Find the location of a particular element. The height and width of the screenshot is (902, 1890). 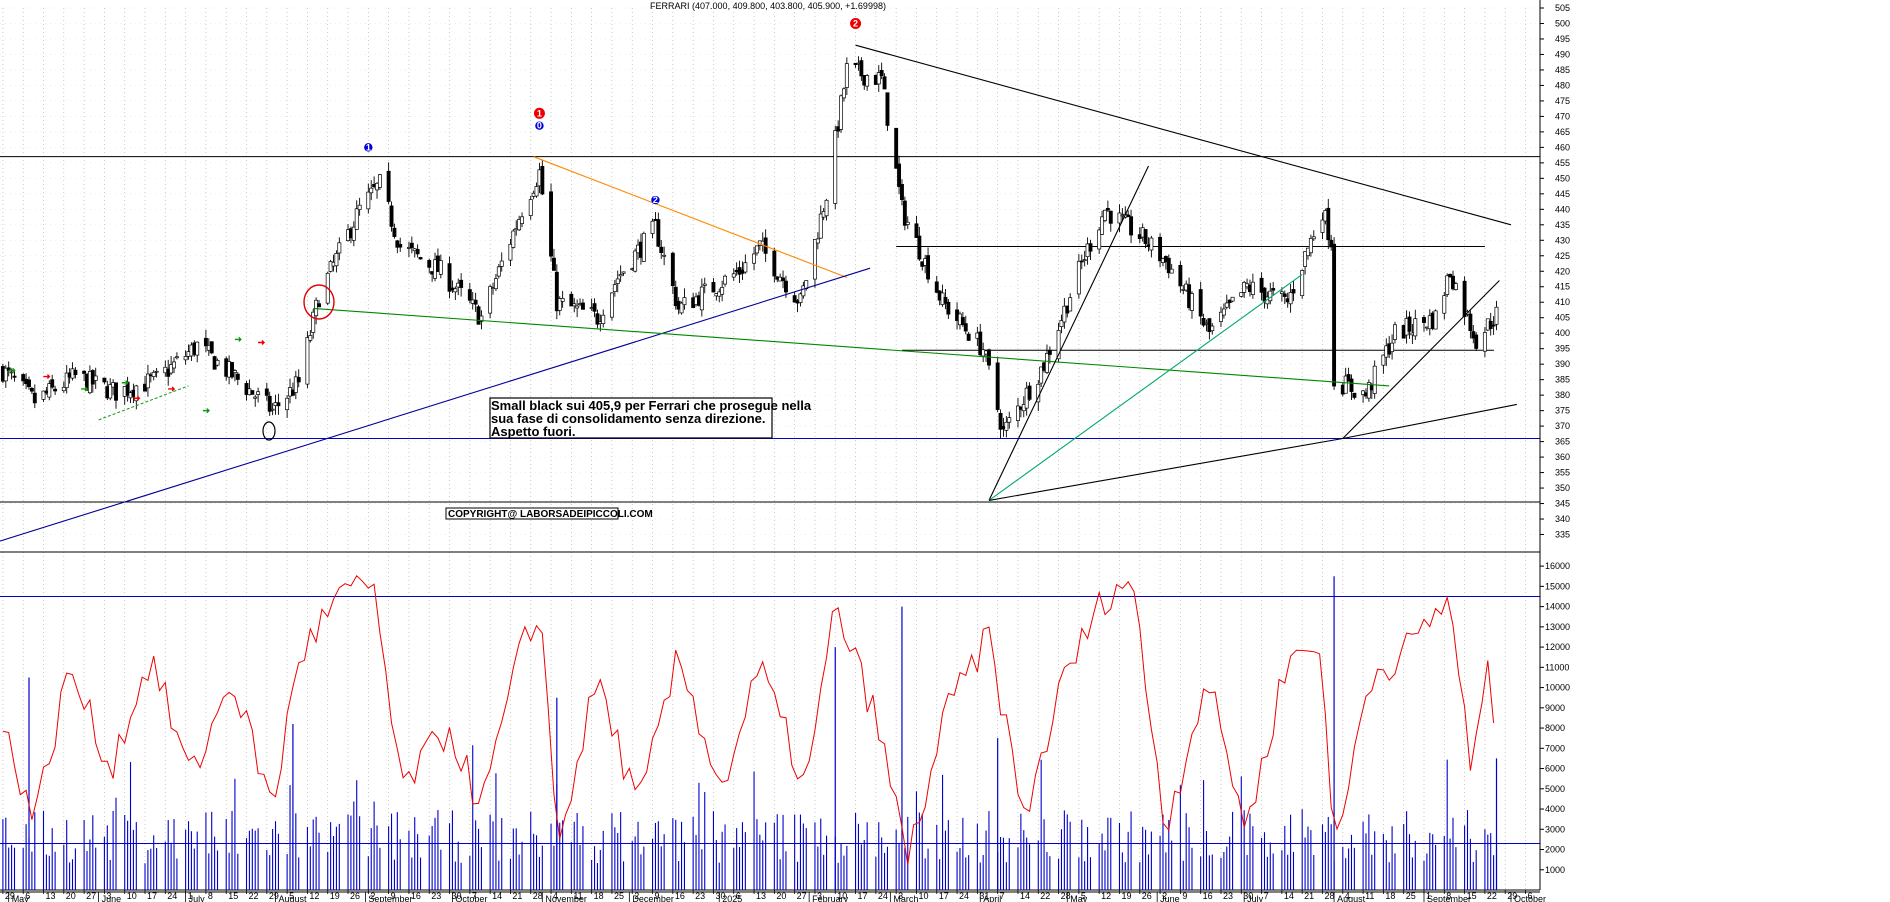

price-tick-label: 340 is located at coordinates (1562, 519).